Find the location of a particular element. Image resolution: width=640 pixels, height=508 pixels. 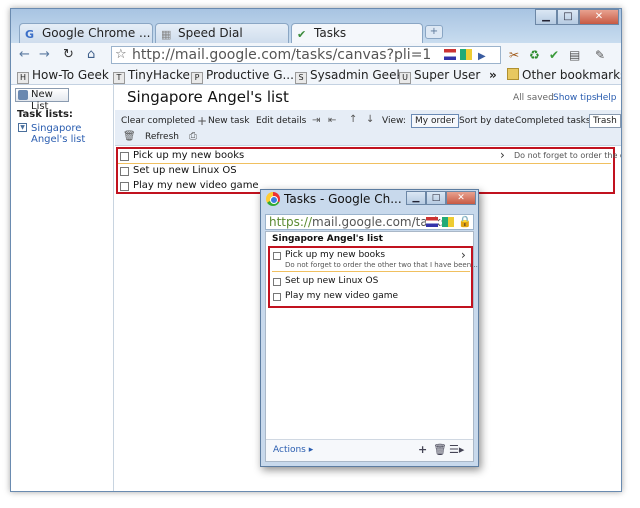

tab-label: Speed Dial is located at coordinates (210, 33).